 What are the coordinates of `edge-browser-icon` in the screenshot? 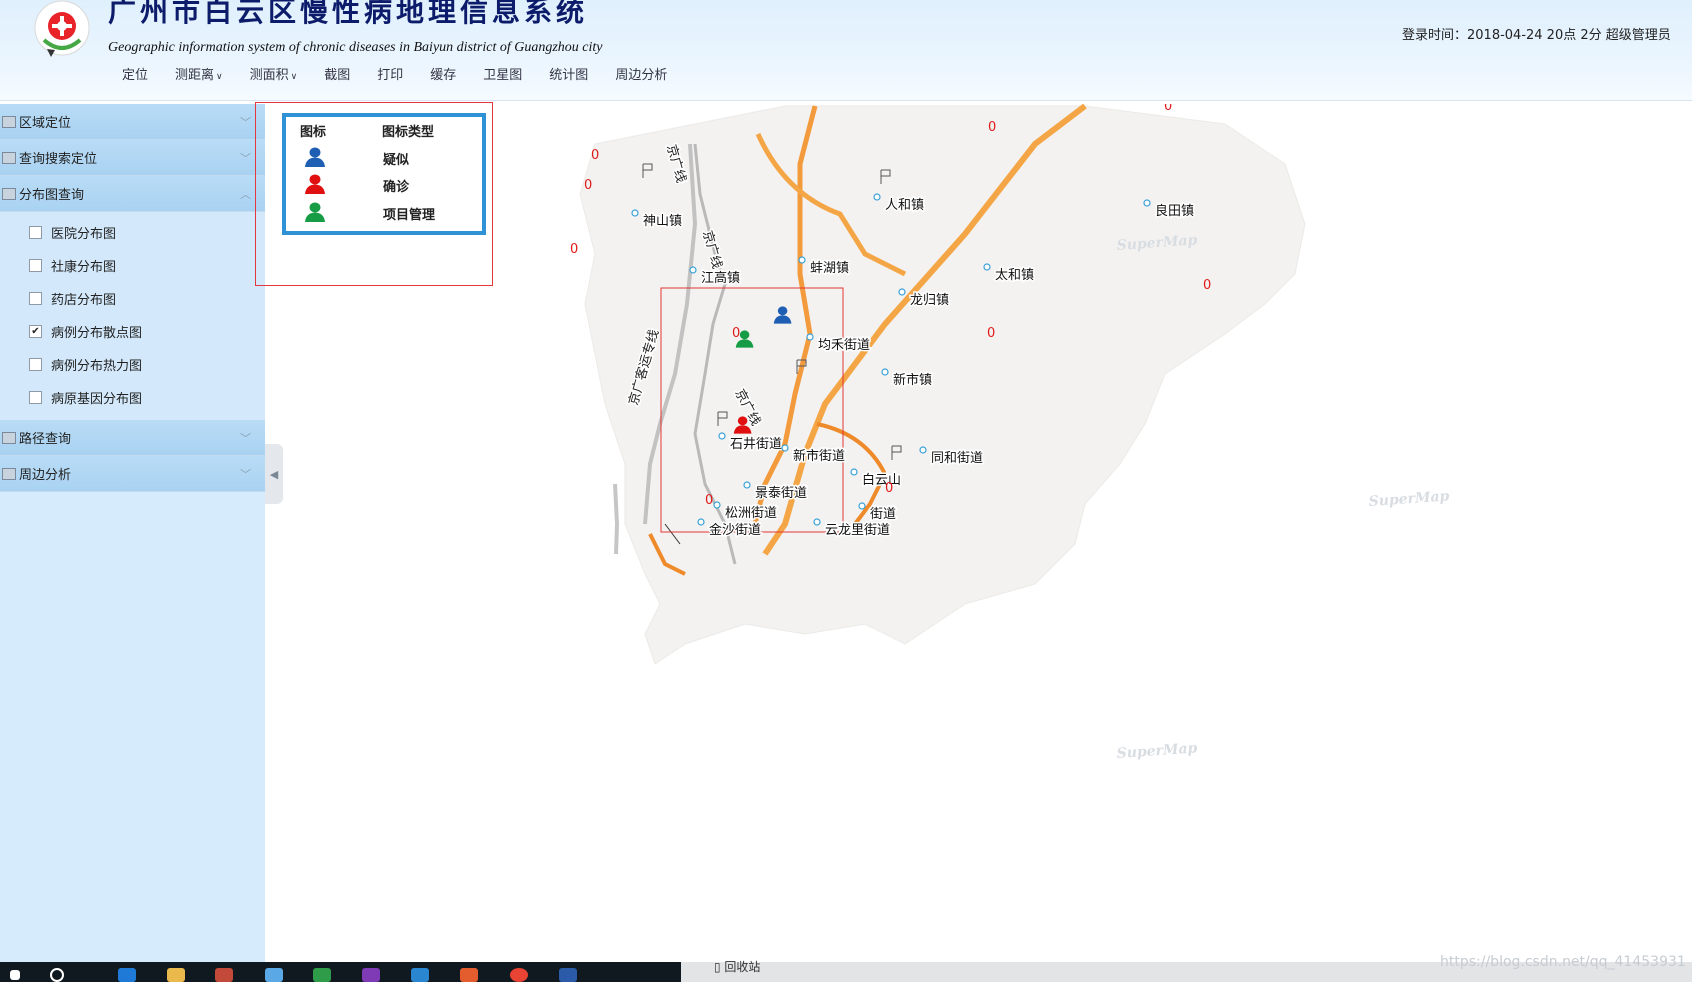 It's located at (127, 975).